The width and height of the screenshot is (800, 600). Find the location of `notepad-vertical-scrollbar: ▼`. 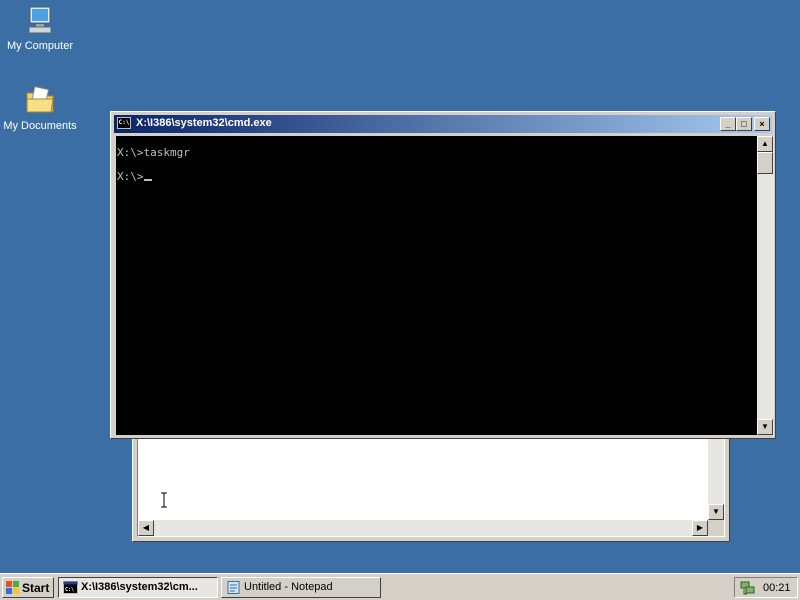

notepad-vertical-scrollbar: ▼ is located at coordinates (716, 478).